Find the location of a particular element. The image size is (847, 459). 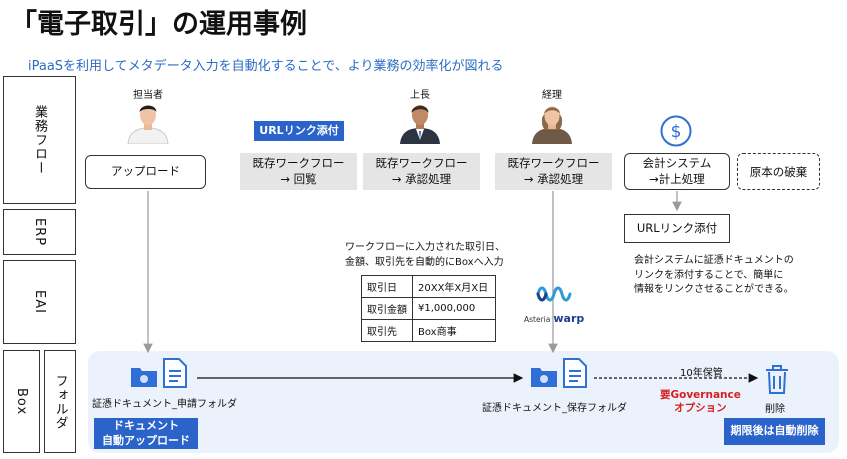

asteria-warp-logo-text: Asteria warp is located at coordinates (554, 318).